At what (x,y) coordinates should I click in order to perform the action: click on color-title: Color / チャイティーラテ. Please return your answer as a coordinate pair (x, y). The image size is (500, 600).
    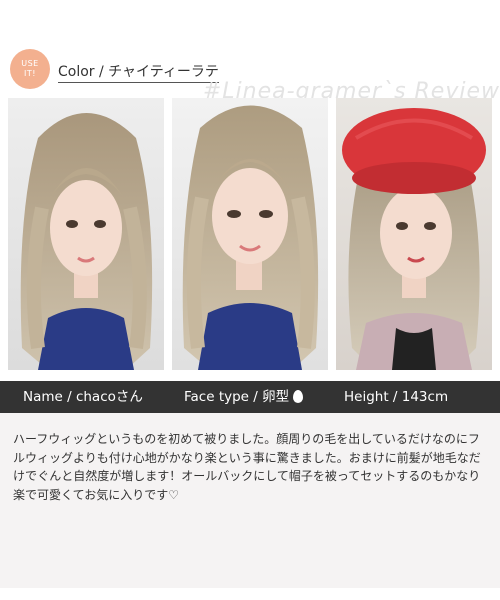
    Looking at the image, I should click on (138, 72).